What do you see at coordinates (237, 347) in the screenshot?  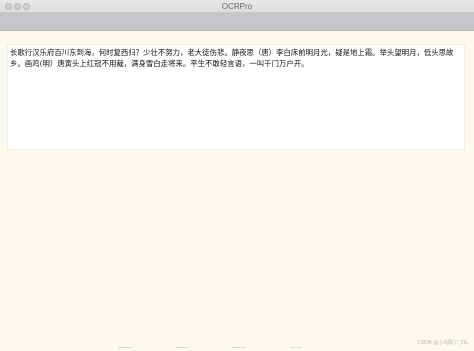 I see `bottom-divider` at bounding box center [237, 347].